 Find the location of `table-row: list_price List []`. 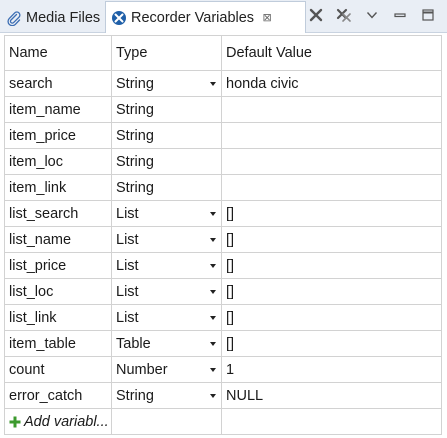

table-row: list_price List [] is located at coordinates (223, 265).